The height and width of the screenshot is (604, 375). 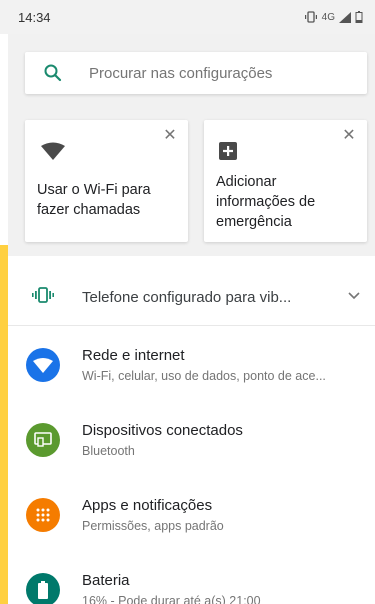 I want to click on connected-devices-item: Dispositivos conectados Bluetooth, so click(x=191, y=438).